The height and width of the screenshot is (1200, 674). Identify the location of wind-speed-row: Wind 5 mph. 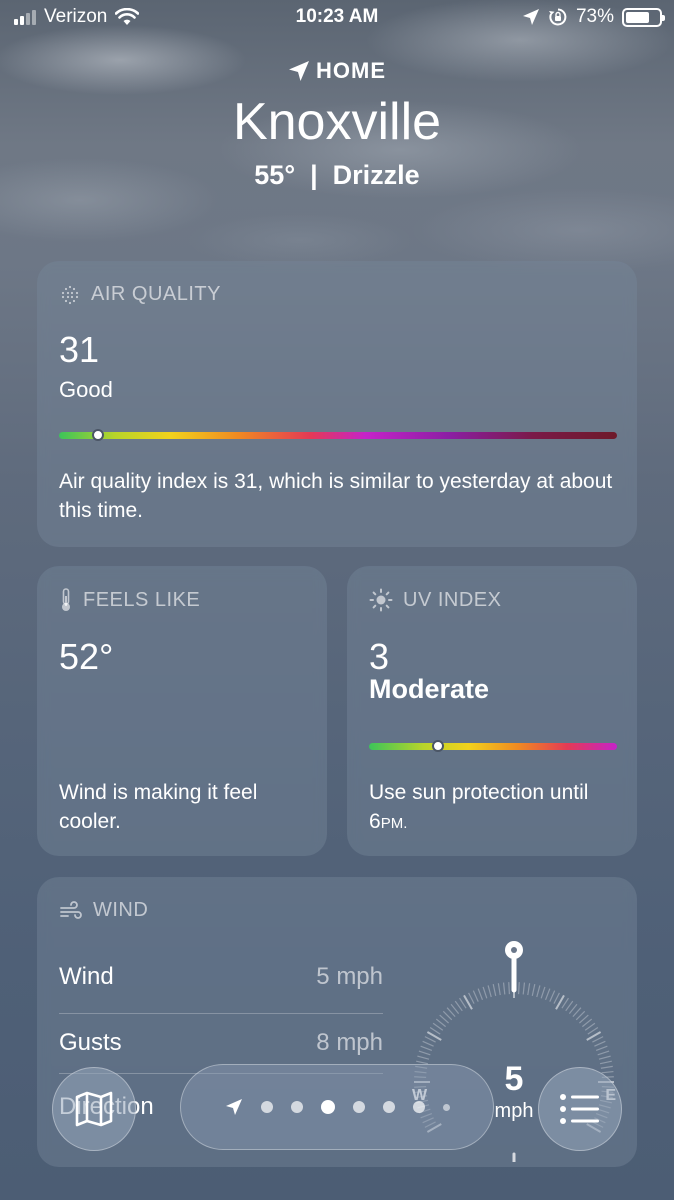
(221, 977).